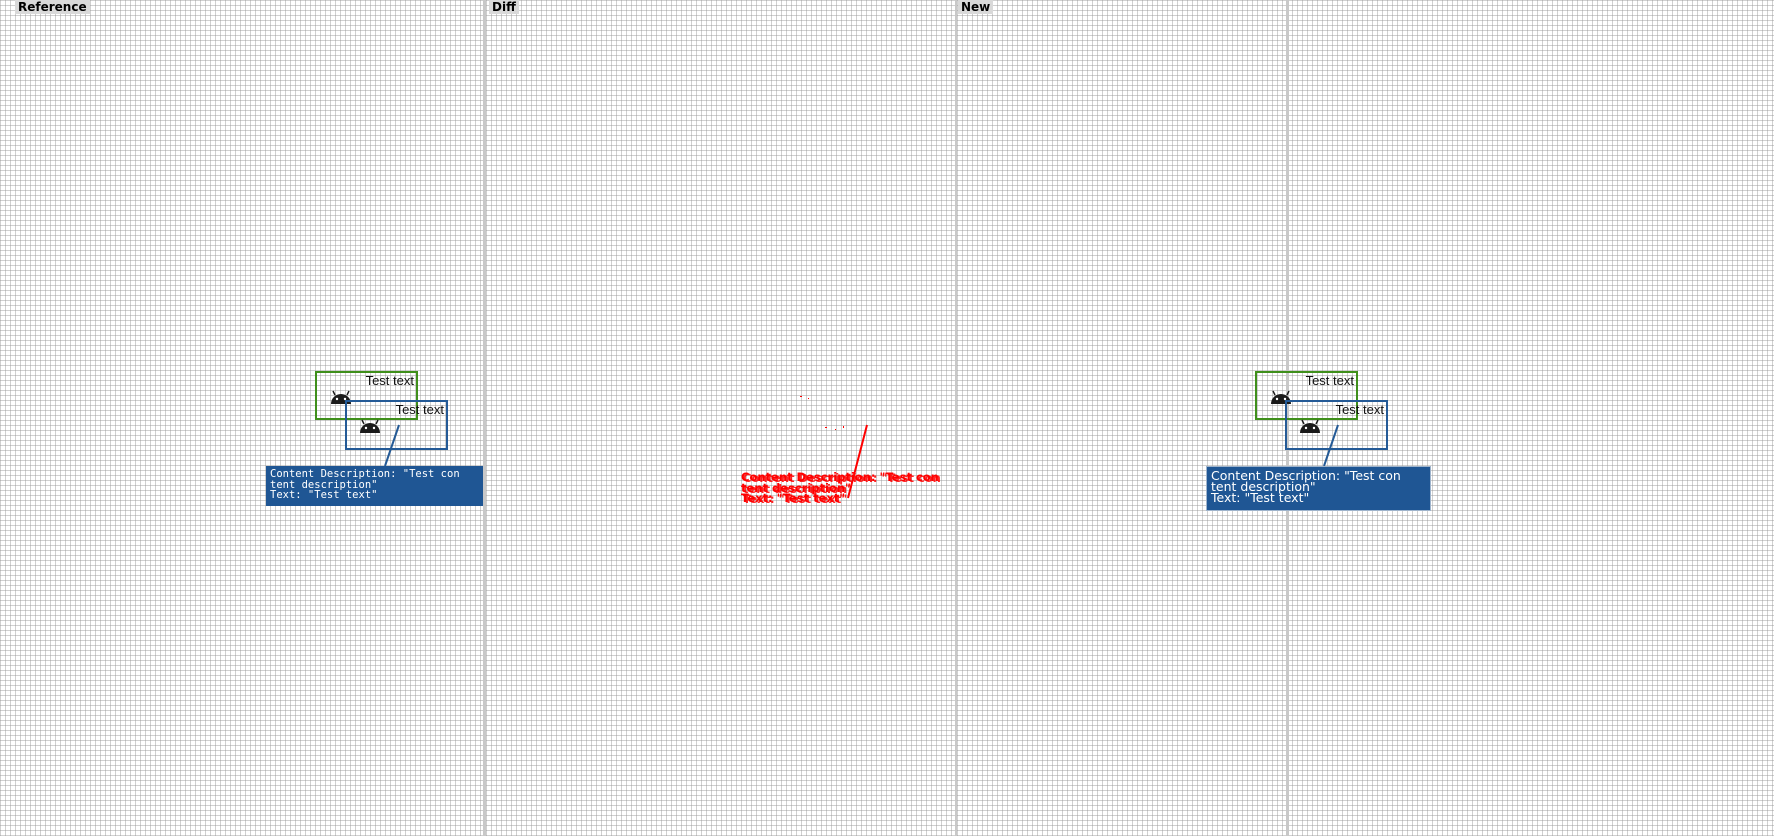 This screenshot has height=836, width=1774. I want to click on diff-leader-line, so click(834, 447).